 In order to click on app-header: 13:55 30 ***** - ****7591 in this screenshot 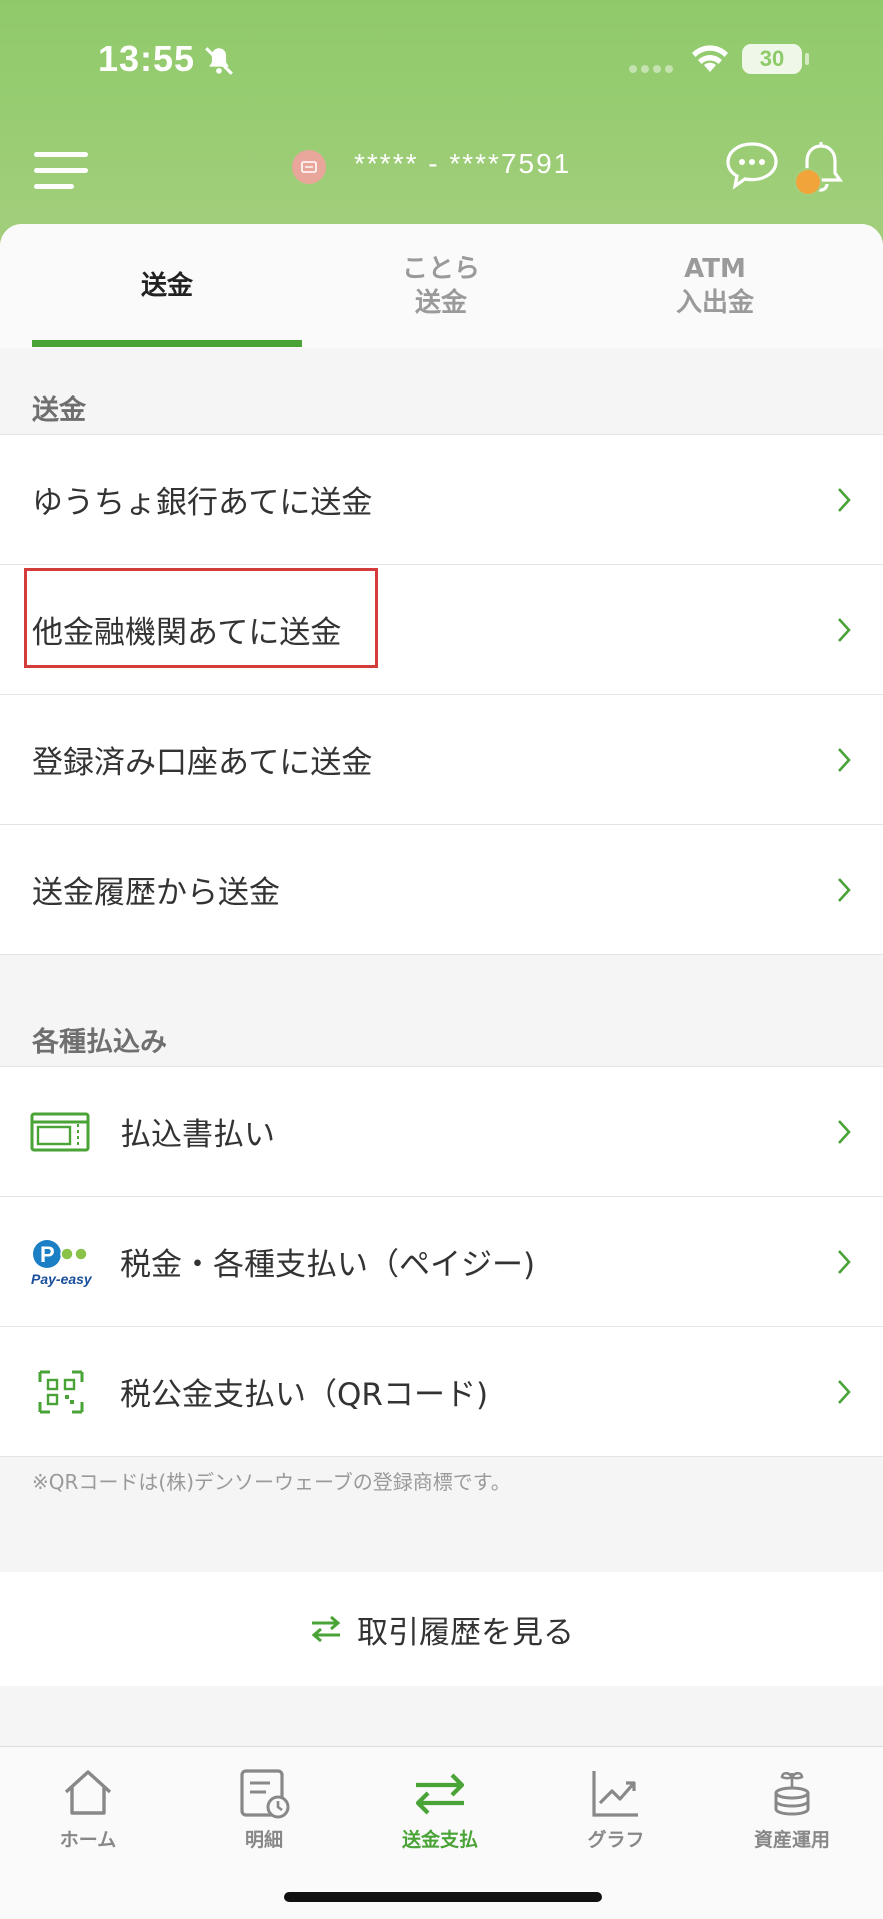, I will do `click(441, 130)`.